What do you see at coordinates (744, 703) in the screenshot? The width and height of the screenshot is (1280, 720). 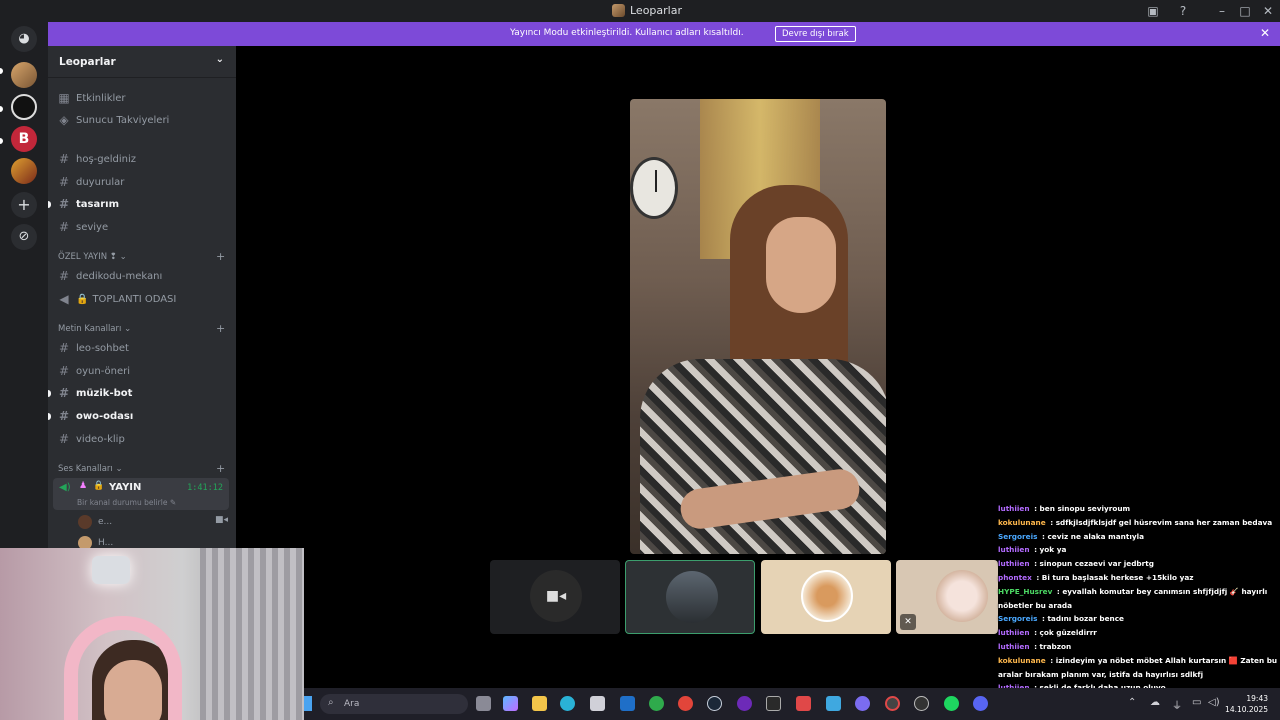 I see `app-purple-icon` at bounding box center [744, 703].